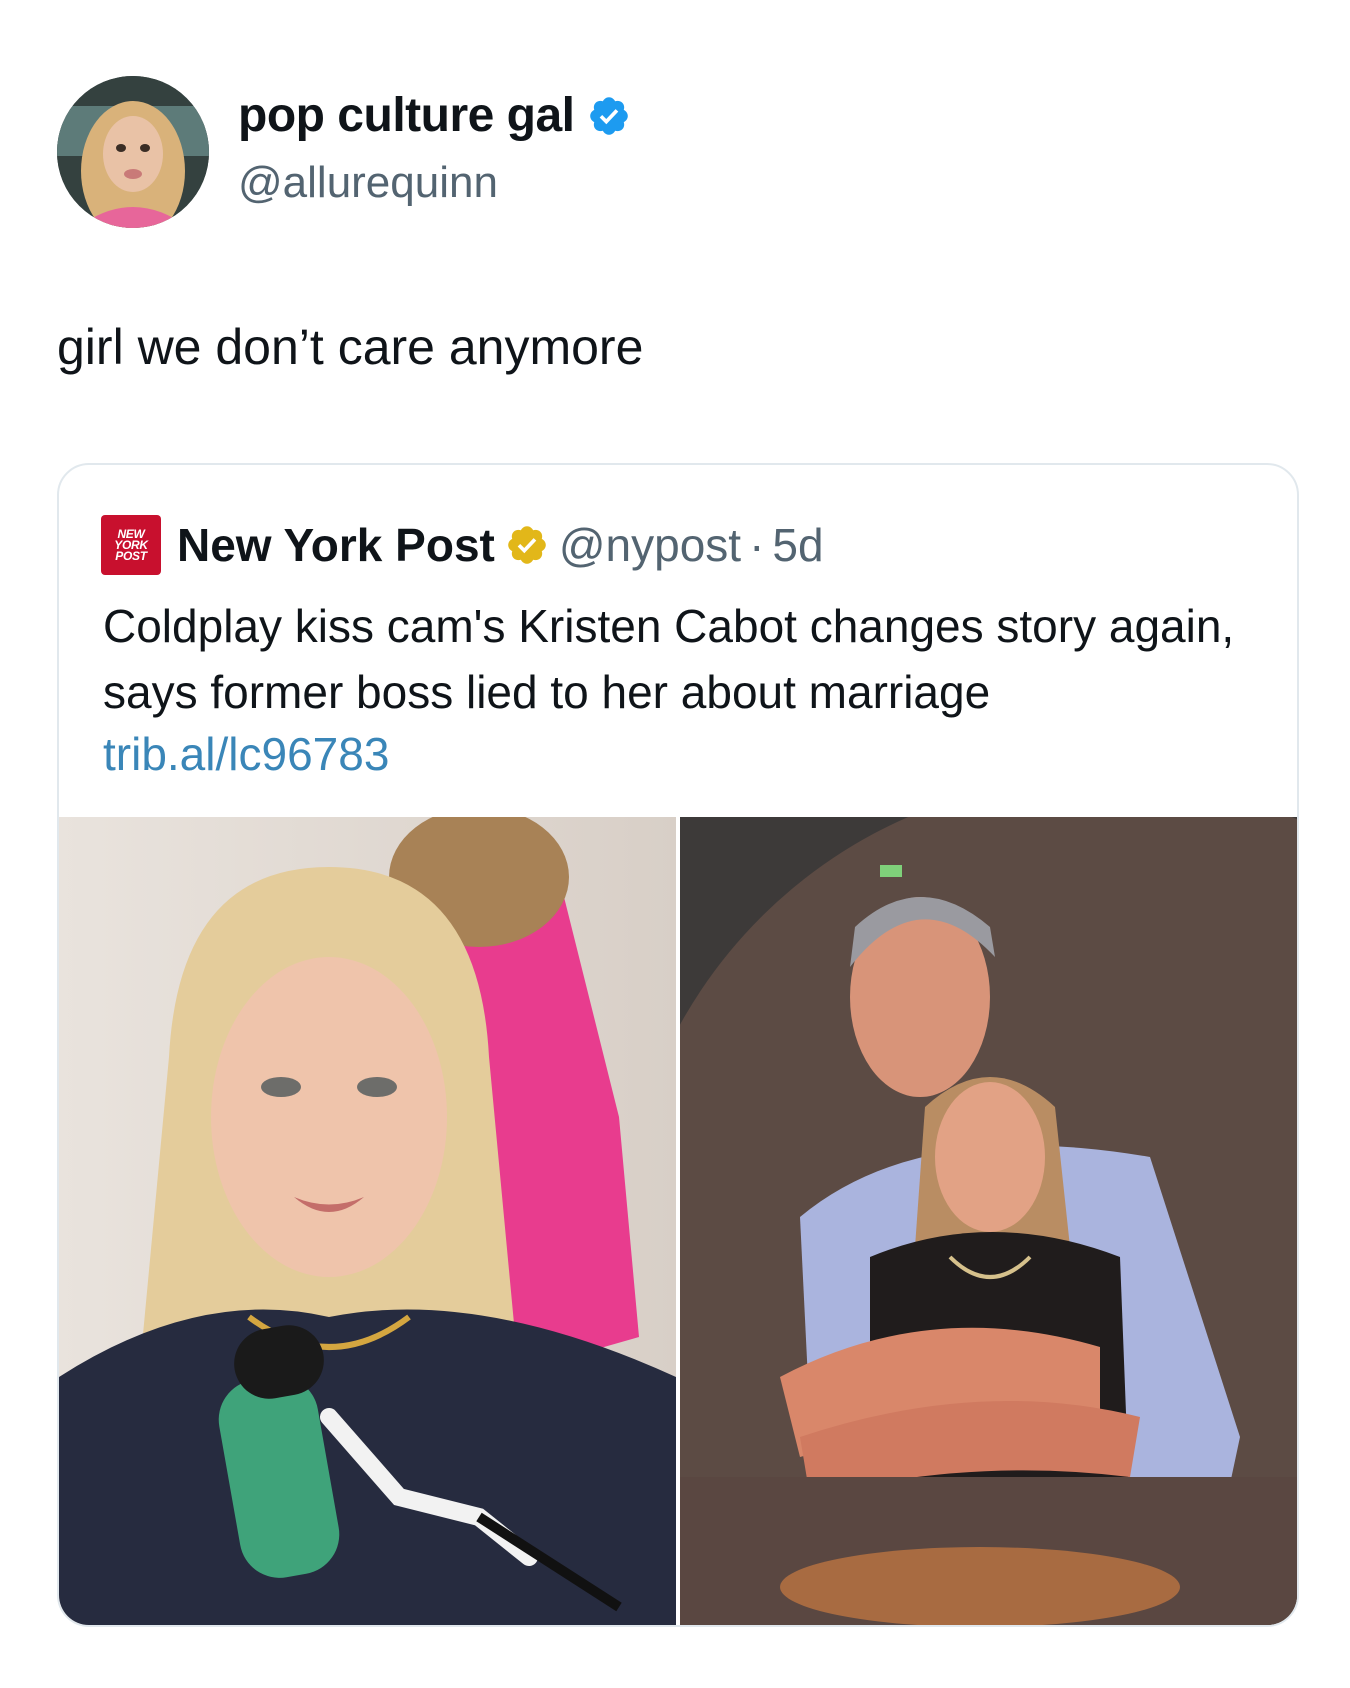 The height and width of the screenshot is (1688, 1350). What do you see at coordinates (368, 183) in the screenshot?
I see `author-handle: @allurequinn` at bounding box center [368, 183].